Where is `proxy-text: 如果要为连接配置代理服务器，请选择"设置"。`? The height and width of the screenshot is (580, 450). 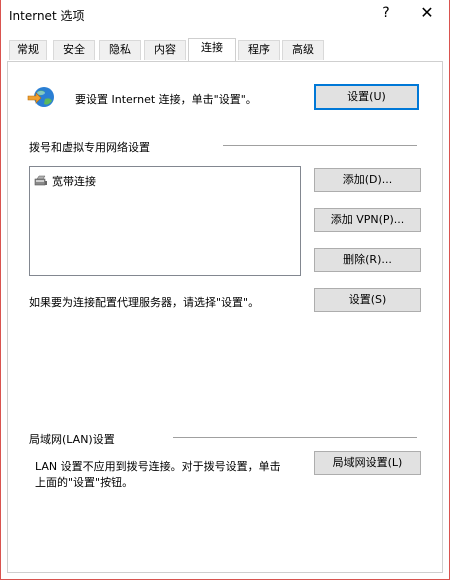 proxy-text: 如果要为连接配置代理服务器，请选择"设置"。 is located at coordinates (144, 302).